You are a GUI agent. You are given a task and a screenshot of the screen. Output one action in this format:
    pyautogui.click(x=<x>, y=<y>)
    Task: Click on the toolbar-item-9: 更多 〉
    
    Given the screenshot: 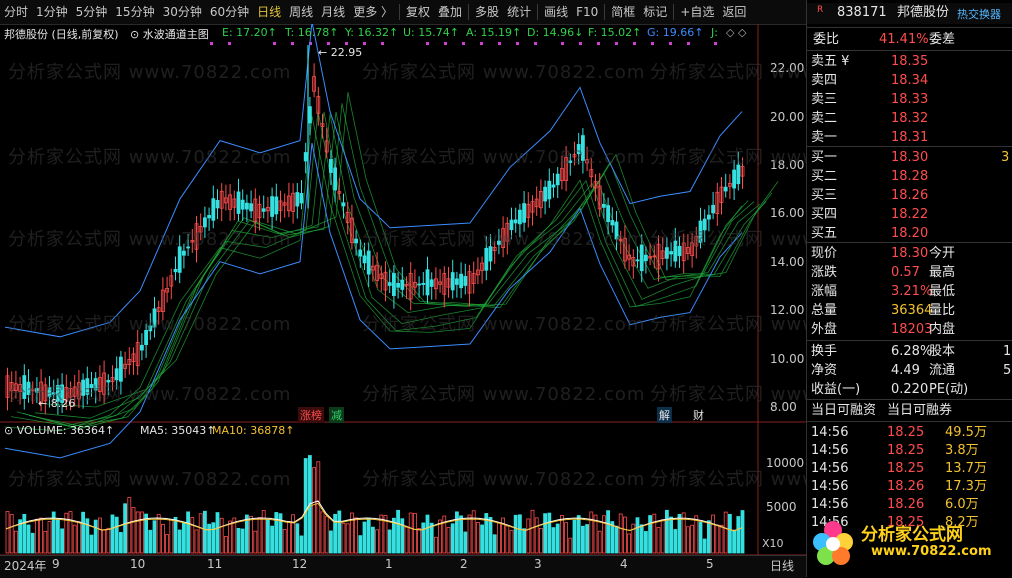 What is the action you would take?
    pyautogui.click(x=373, y=12)
    